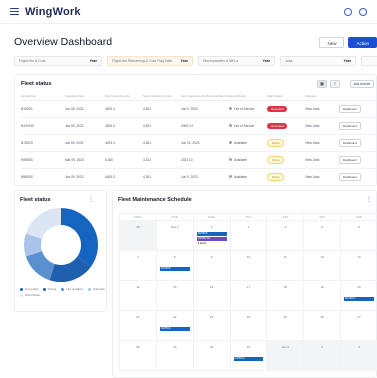 This screenshot has height=378, width=377. What do you see at coordinates (348, 11) in the screenshot?
I see `settings-icon` at bounding box center [348, 11].